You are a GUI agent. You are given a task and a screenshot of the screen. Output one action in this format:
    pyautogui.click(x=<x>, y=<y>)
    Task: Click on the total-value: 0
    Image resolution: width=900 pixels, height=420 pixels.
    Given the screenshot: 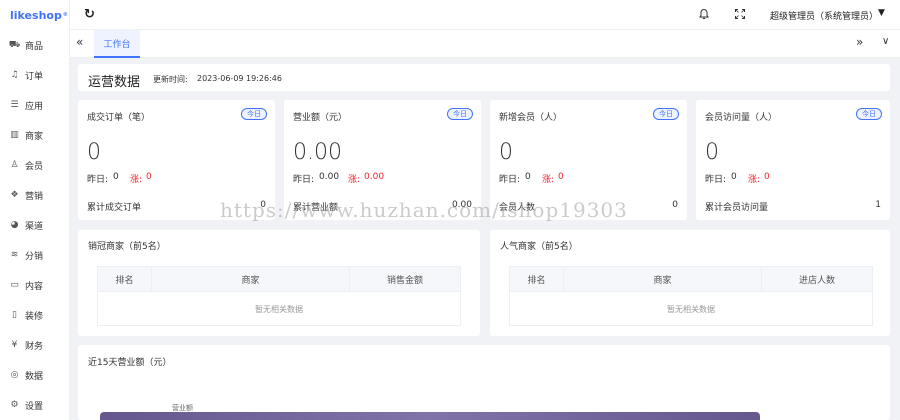 What is the action you would take?
    pyautogui.click(x=675, y=205)
    